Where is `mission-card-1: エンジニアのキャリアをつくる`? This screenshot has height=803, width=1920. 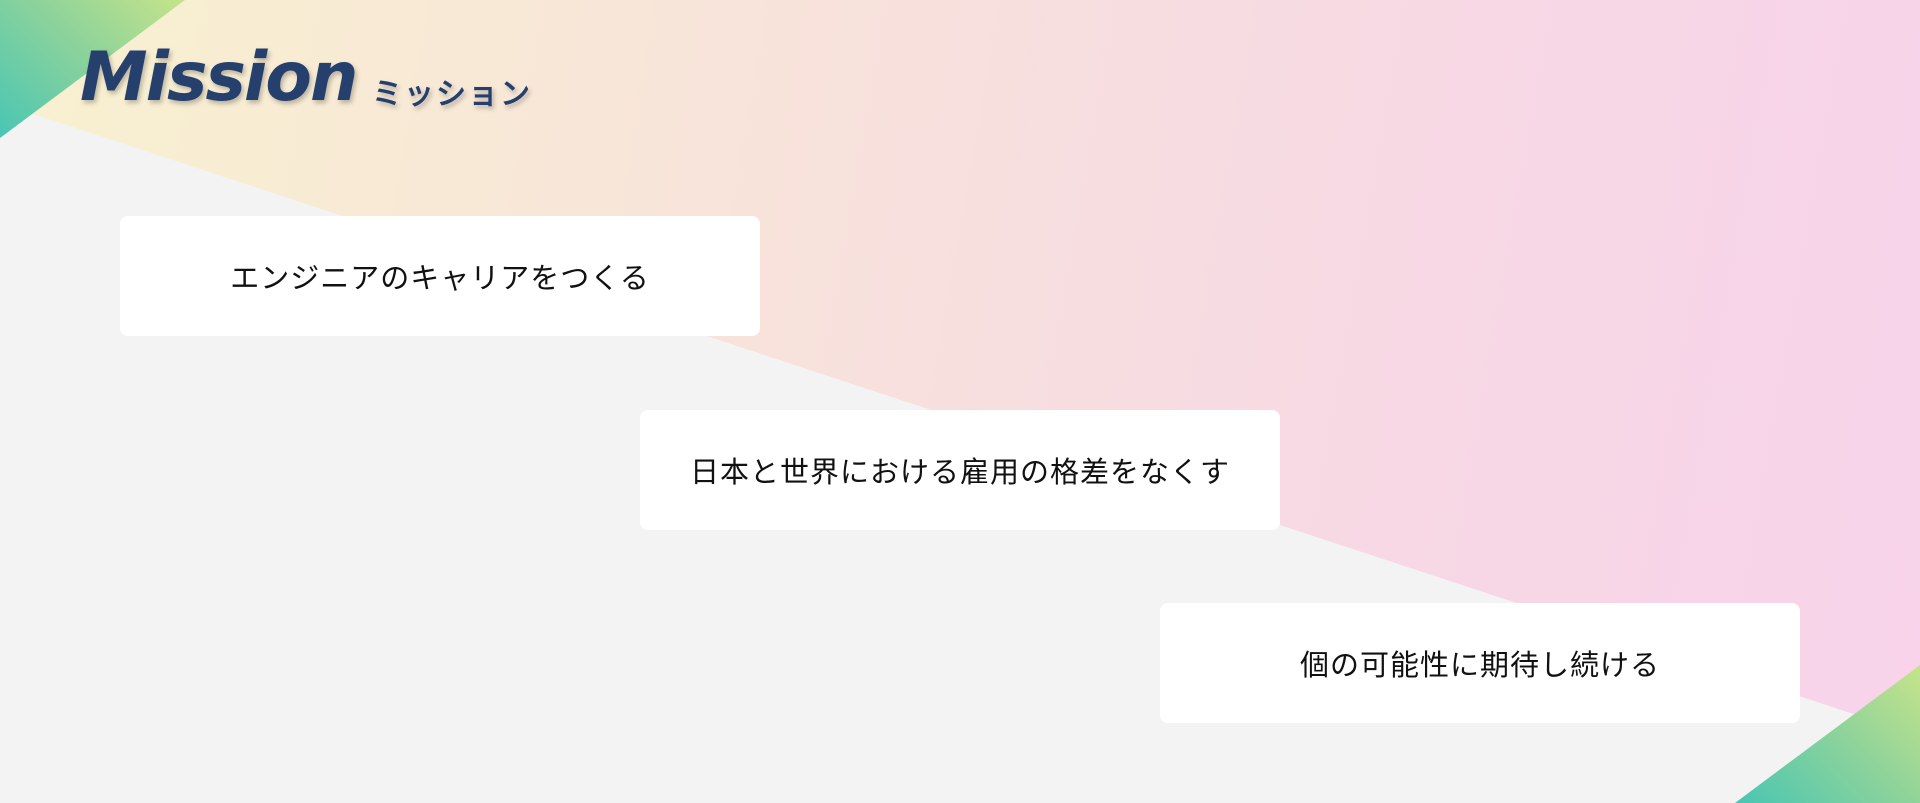 mission-card-1: エンジニアのキャリアをつくる is located at coordinates (440, 276).